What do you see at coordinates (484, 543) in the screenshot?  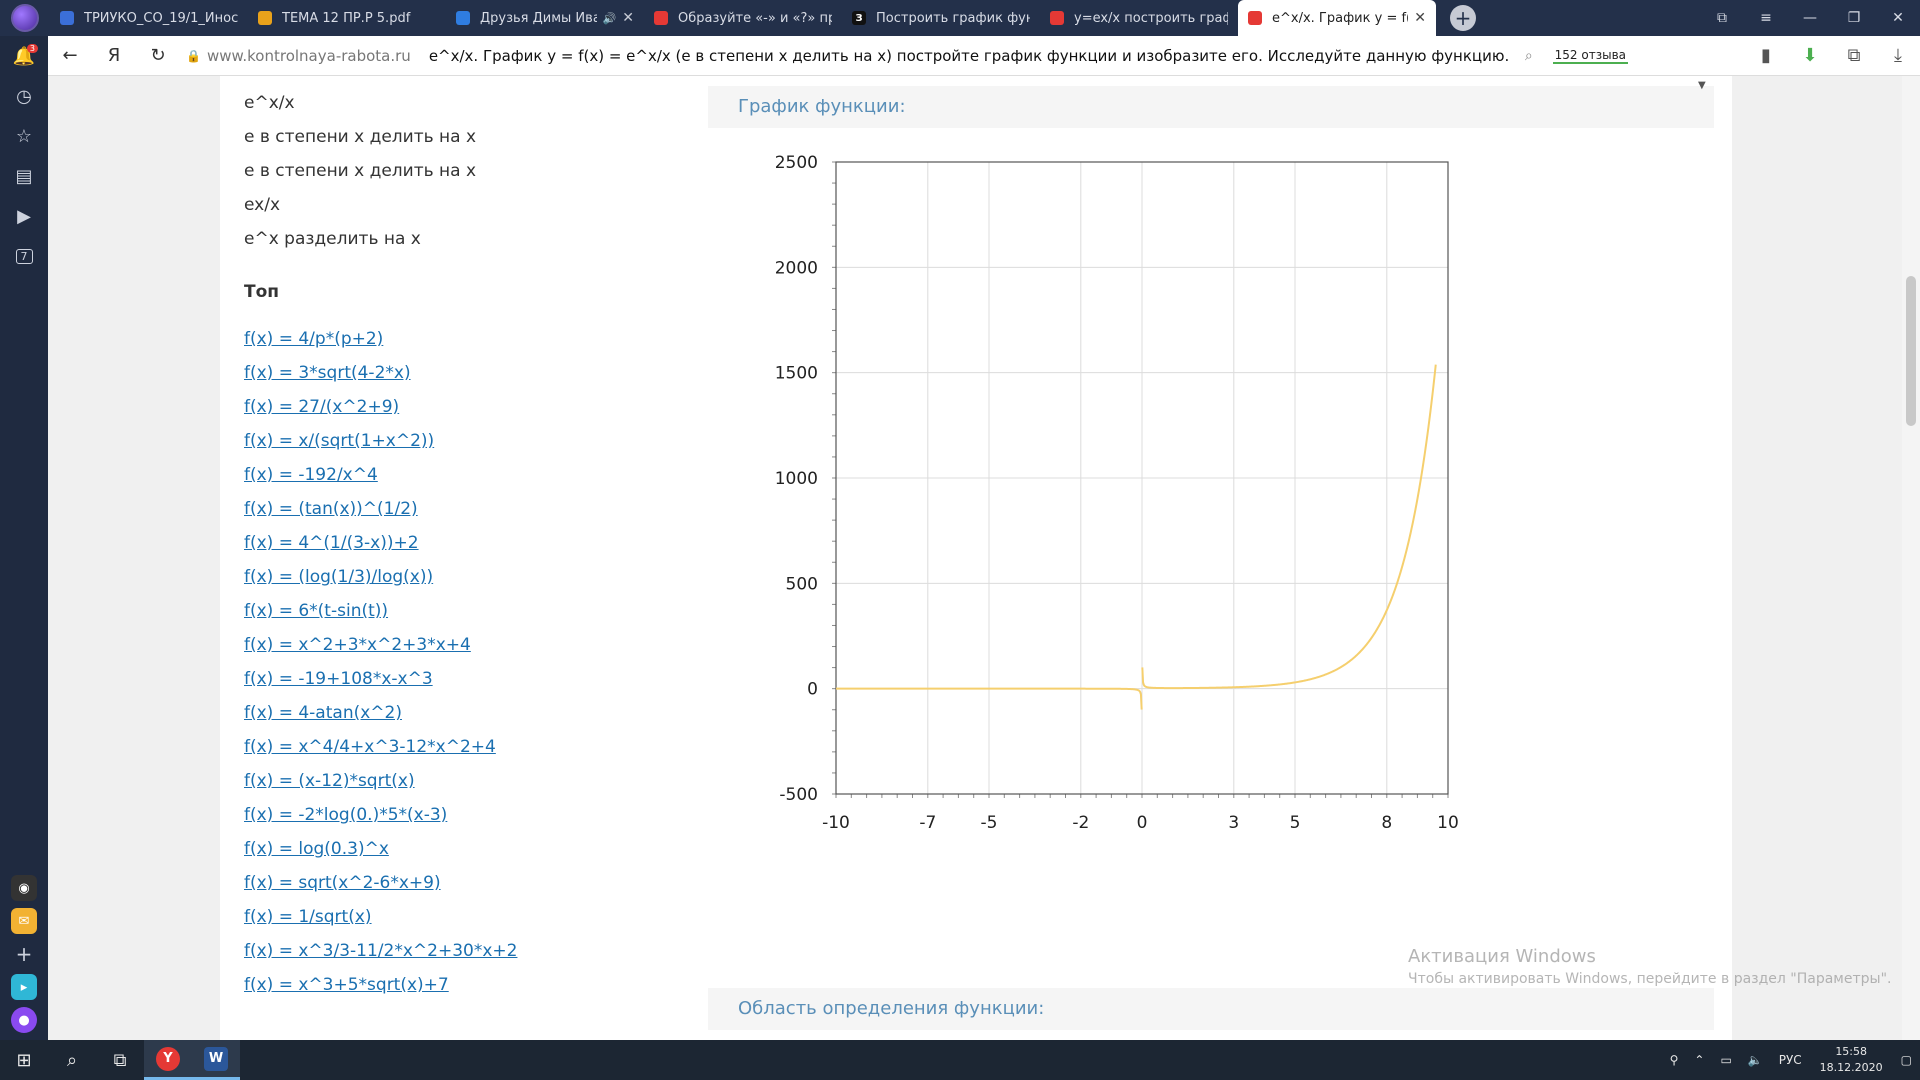 I see `top-function-link: f(x) = 4^(1/(3-x))+2` at bounding box center [484, 543].